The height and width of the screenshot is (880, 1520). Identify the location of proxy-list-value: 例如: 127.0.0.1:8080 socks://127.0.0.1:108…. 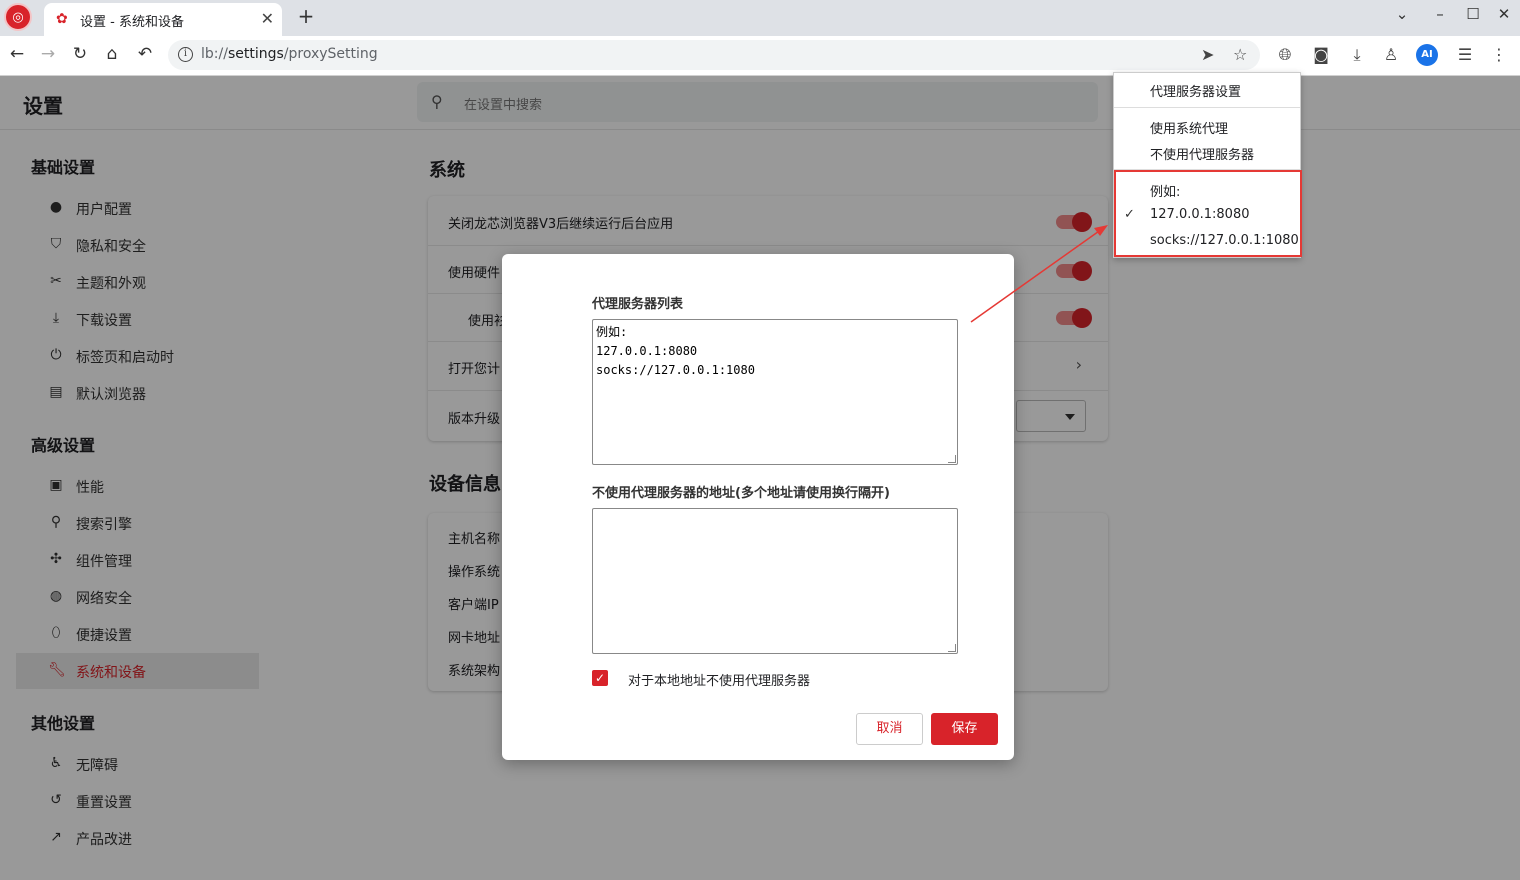
(675, 351).